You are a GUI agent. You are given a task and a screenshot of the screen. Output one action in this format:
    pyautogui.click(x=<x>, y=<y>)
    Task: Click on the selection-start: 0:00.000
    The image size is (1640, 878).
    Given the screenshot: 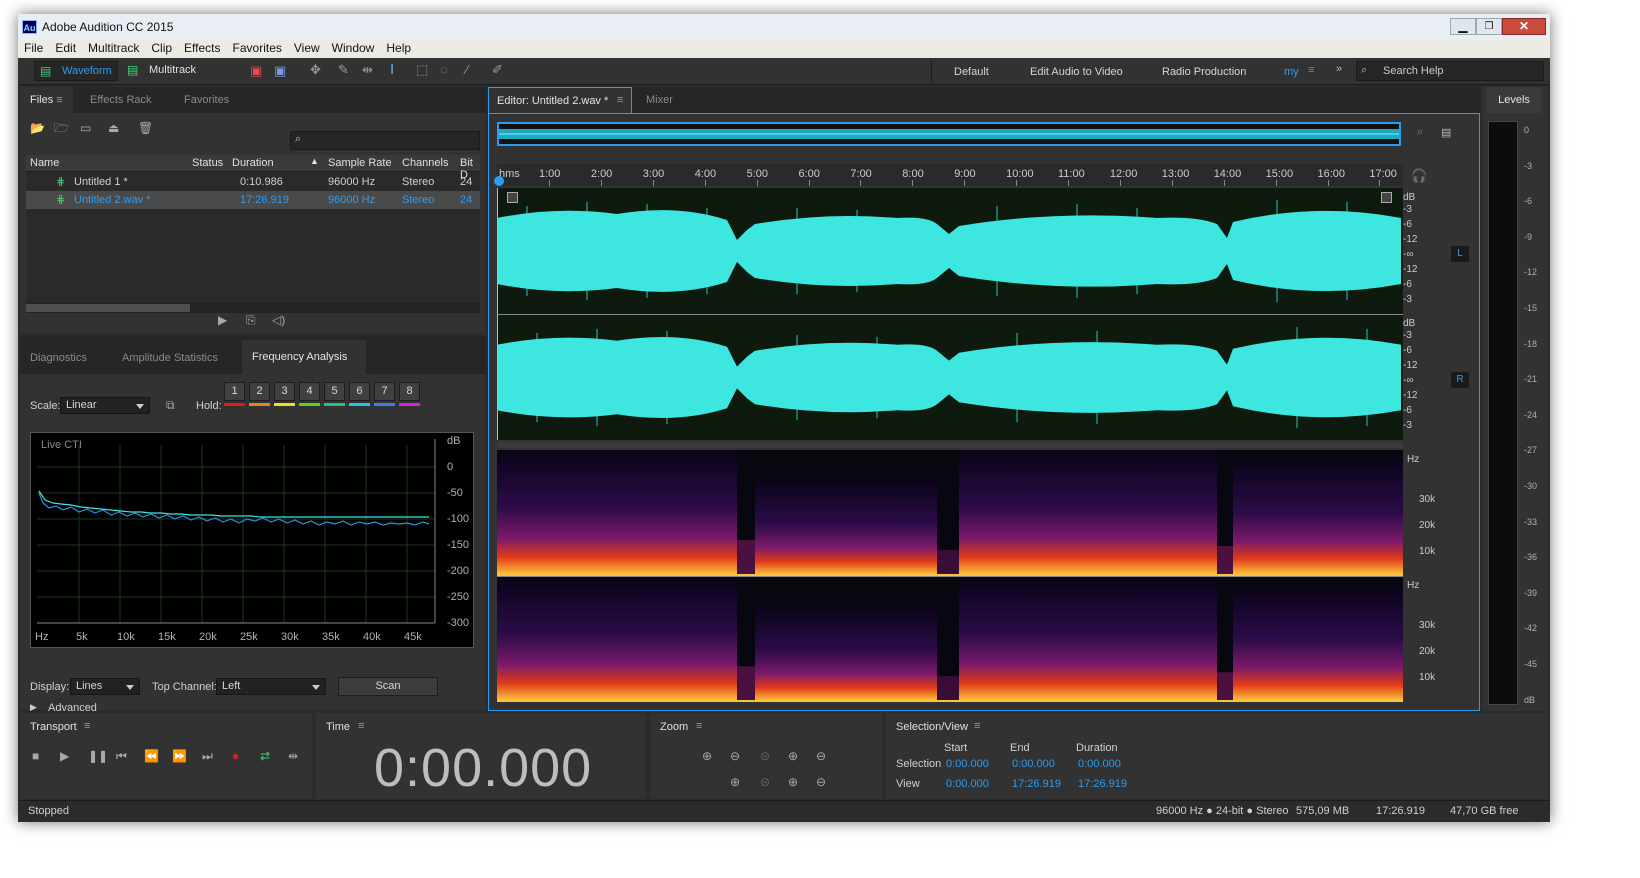 What is the action you would take?
    pyautogui.click(x=967, y=764)
    